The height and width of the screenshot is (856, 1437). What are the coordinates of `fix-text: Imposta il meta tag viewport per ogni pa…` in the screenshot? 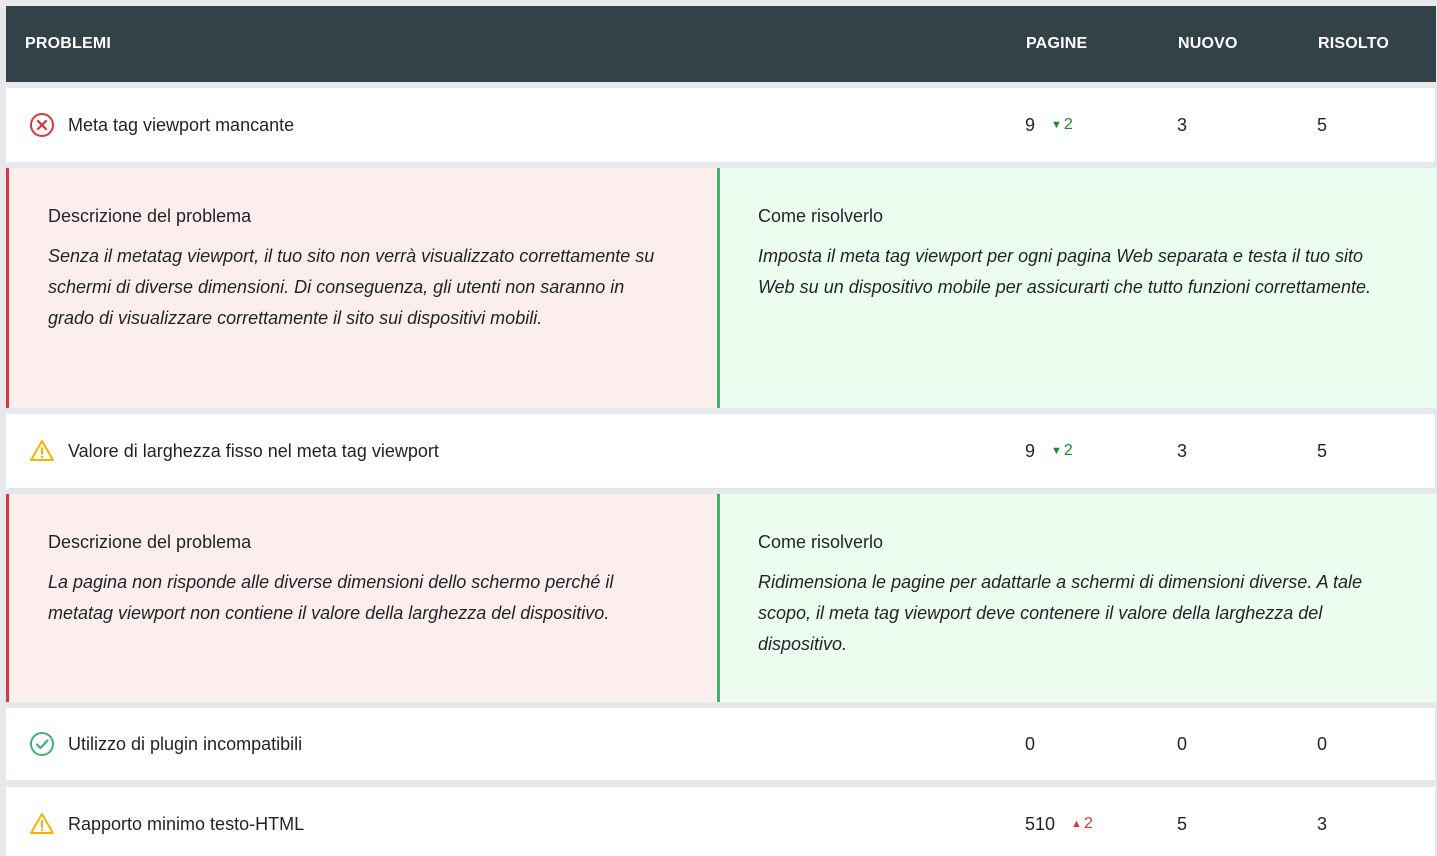 It's located at (1064, 271).